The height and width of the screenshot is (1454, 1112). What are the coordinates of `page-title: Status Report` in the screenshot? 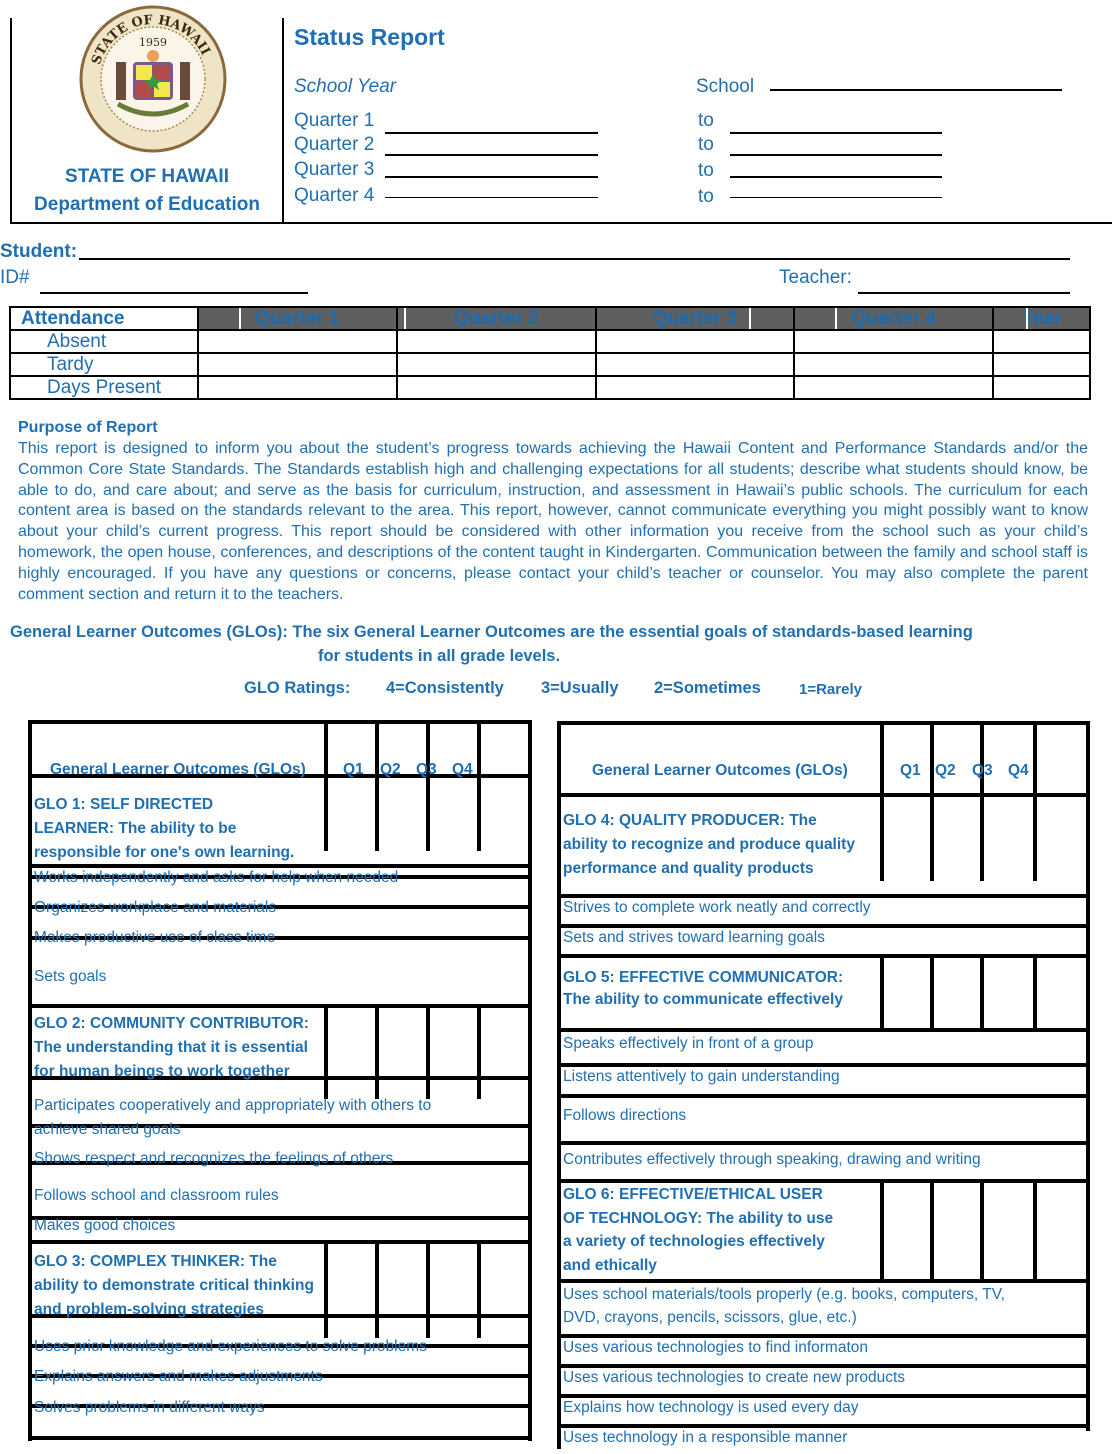 It's located at (369, 37).